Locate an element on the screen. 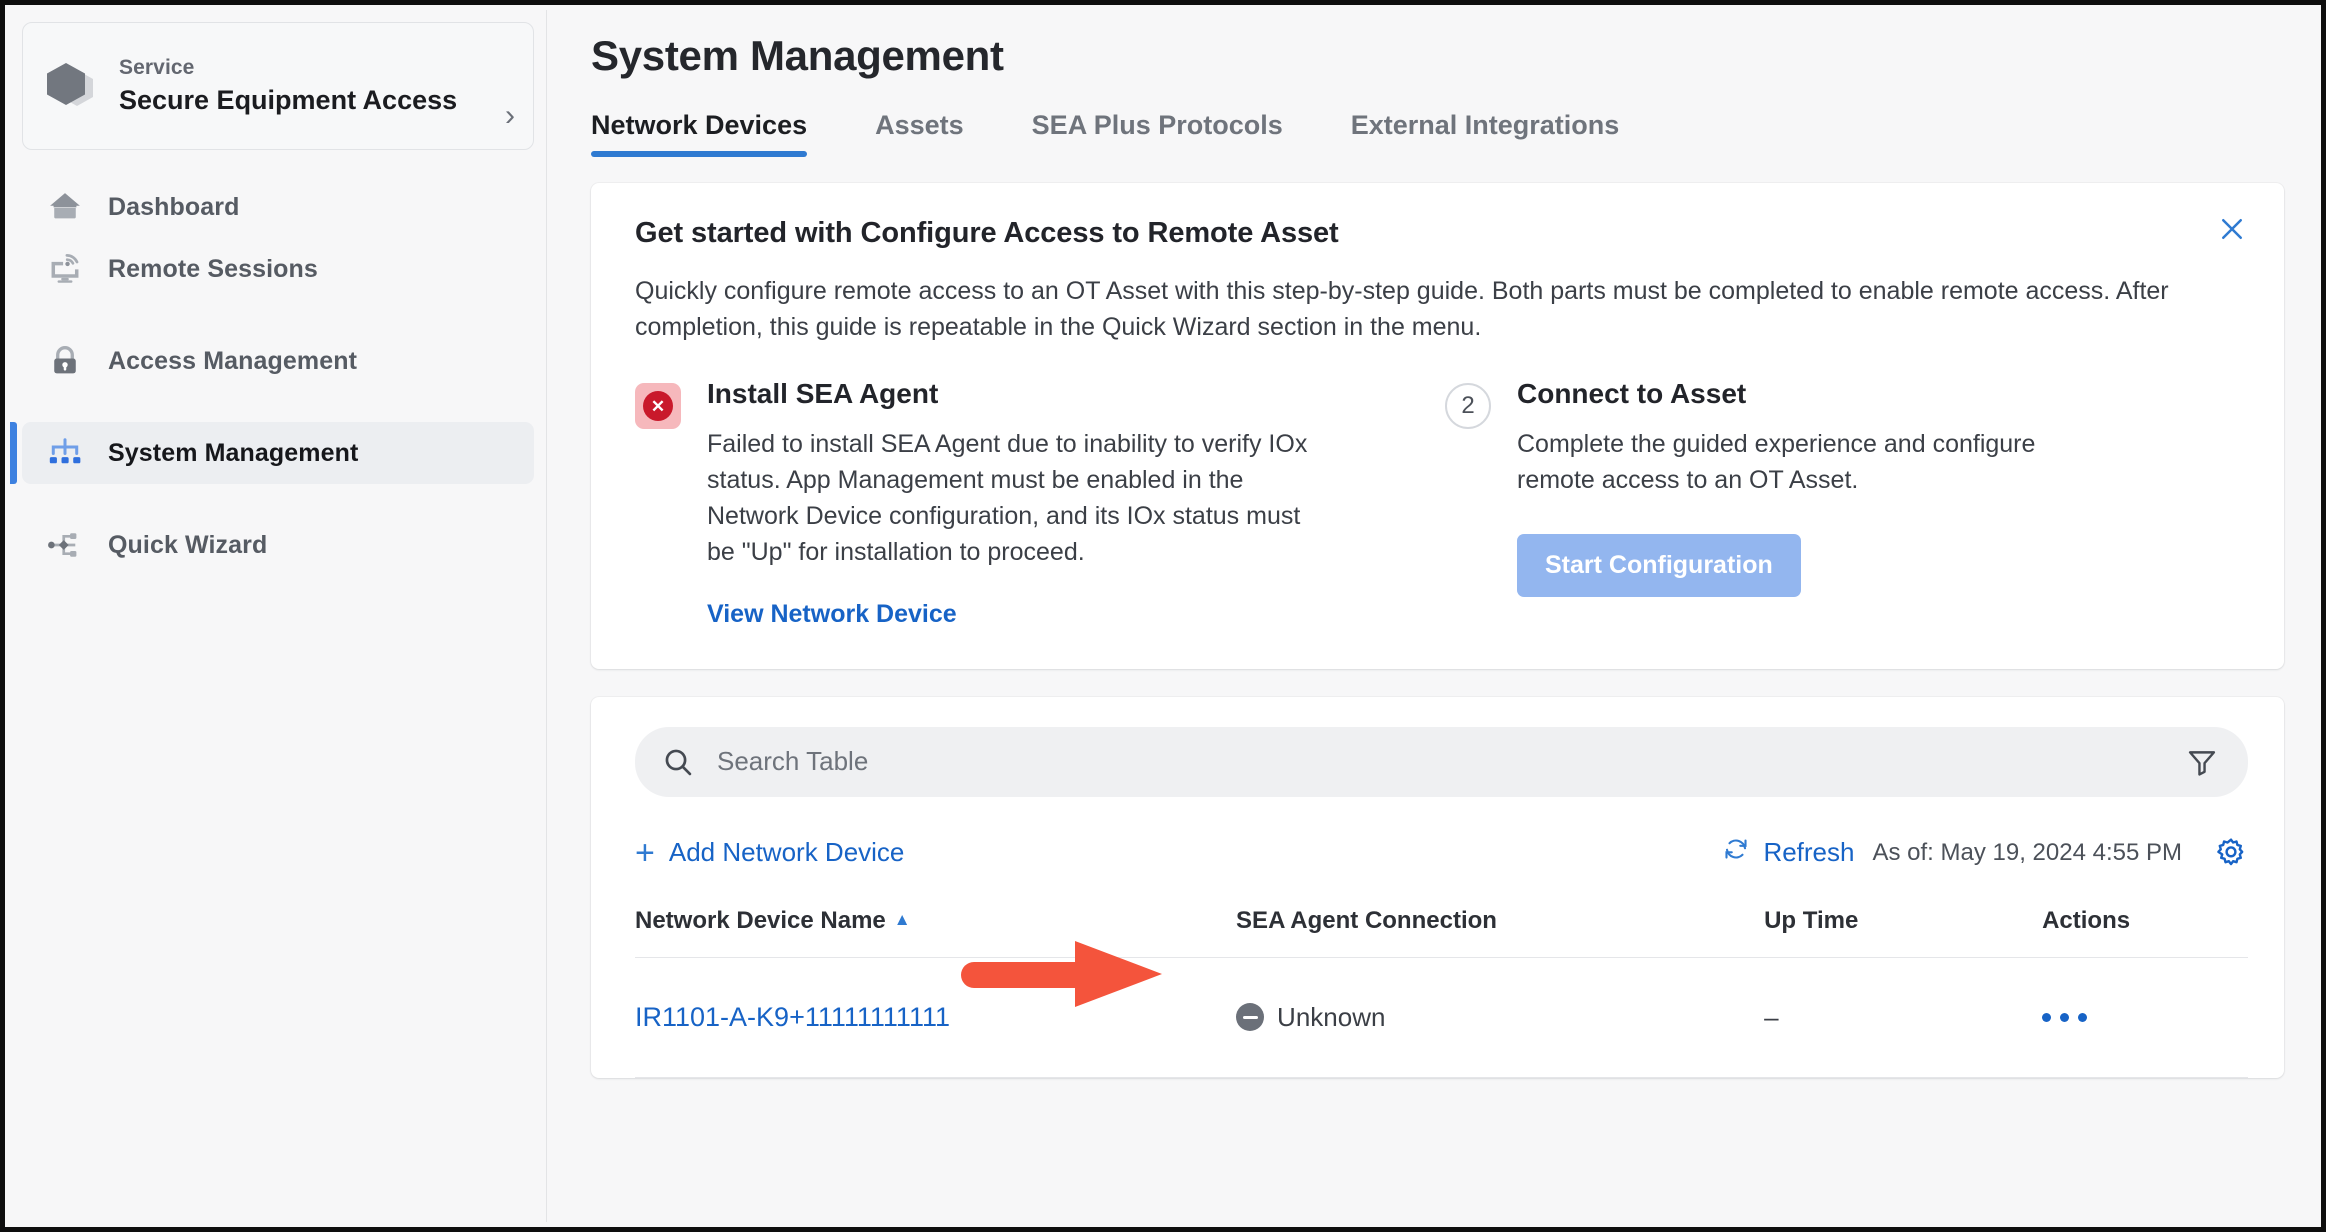 This screenshot has height=1232, width=2326. refresh-label: Refresh is located at coordinates (1809, 852).